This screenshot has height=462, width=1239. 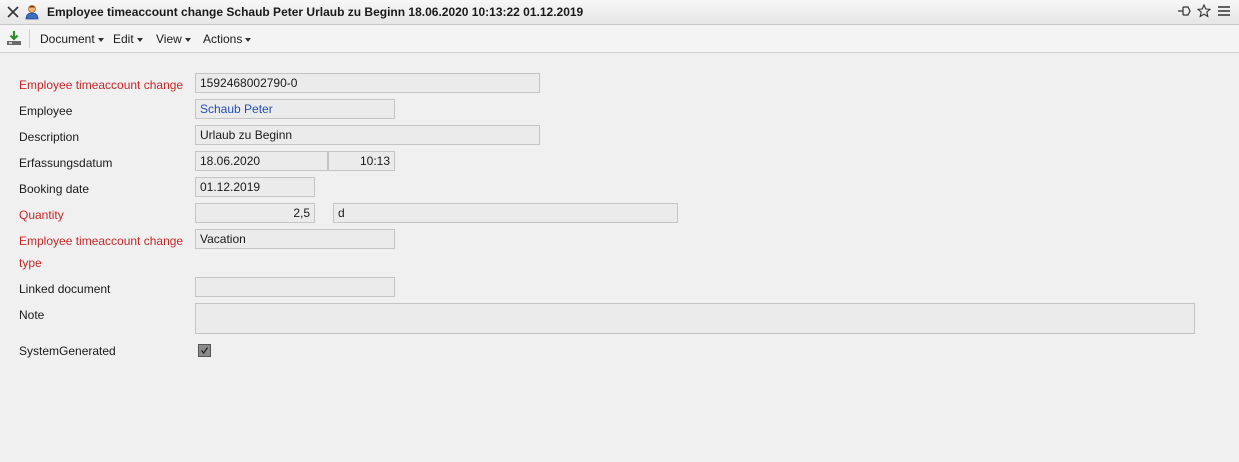 What do you see at coordinates (367, 83) in the screenshot?
I see `timeaccount-change-field: 1592468002790-0` at bounding box center [367, 83].